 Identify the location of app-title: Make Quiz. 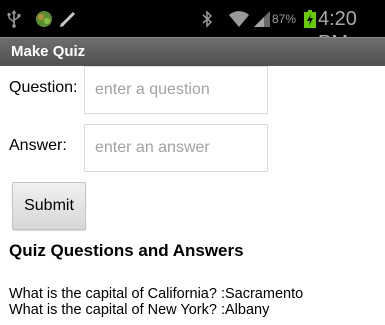
(48, 51).